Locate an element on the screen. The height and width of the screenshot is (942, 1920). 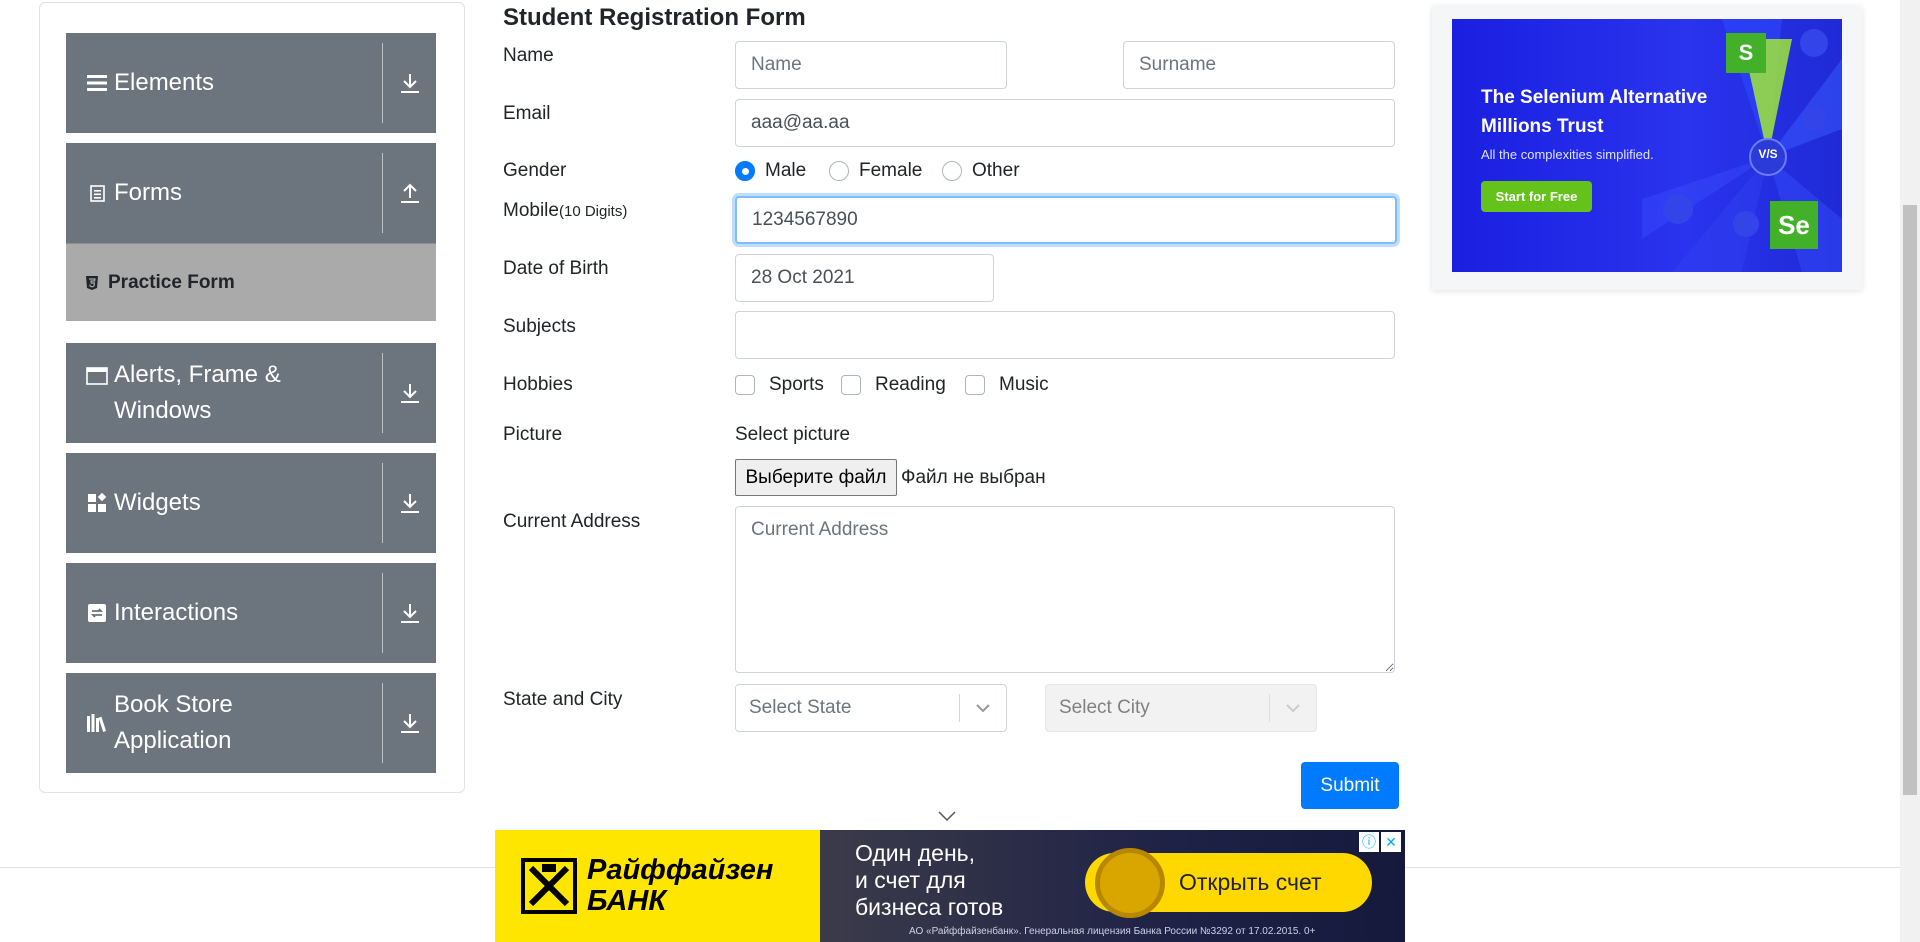
gender-radio-male: Male is located at coordinates (770, 171).